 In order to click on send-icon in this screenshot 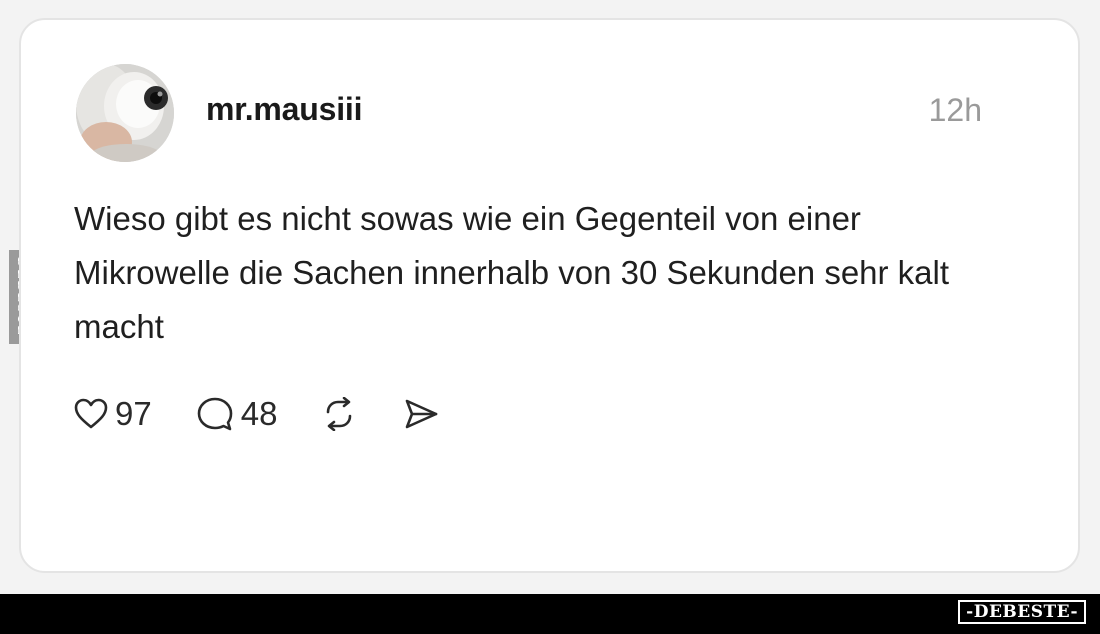, I will do `click(422, 414)`.